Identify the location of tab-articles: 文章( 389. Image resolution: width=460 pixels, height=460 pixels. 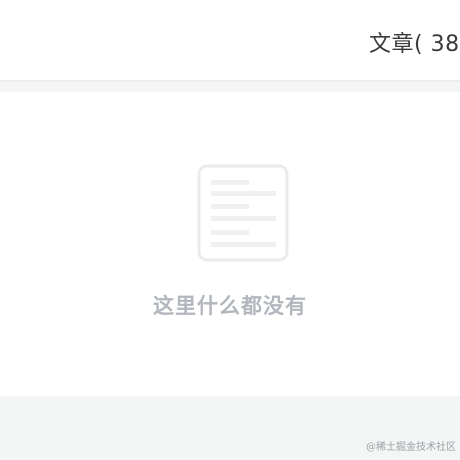
(414, 42).